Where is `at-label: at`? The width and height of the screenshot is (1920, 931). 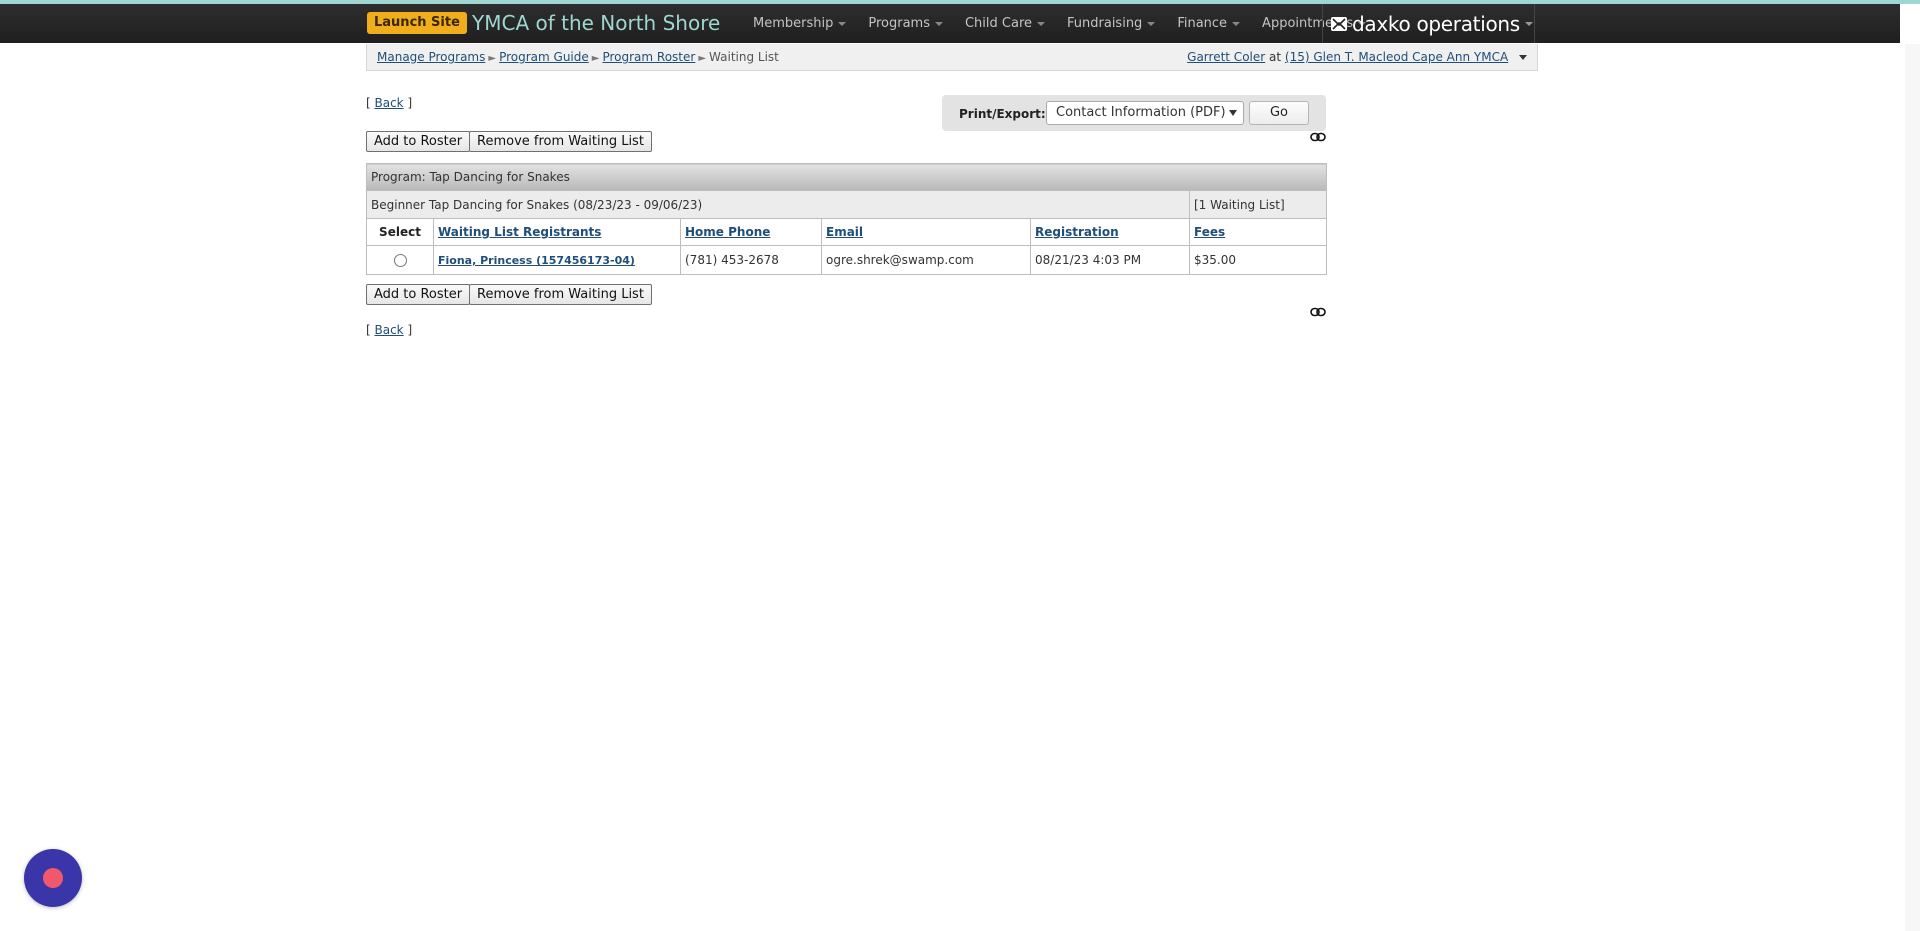
at-label: at is located at coordinates (1275, 57).